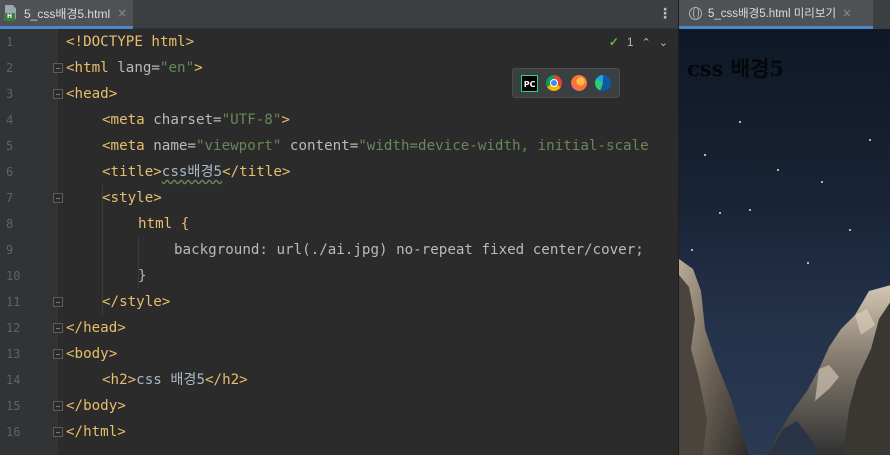  Describe the element at coordinates (92, 354) in the screenshot. I see `code-line-13: <body>` at that location.